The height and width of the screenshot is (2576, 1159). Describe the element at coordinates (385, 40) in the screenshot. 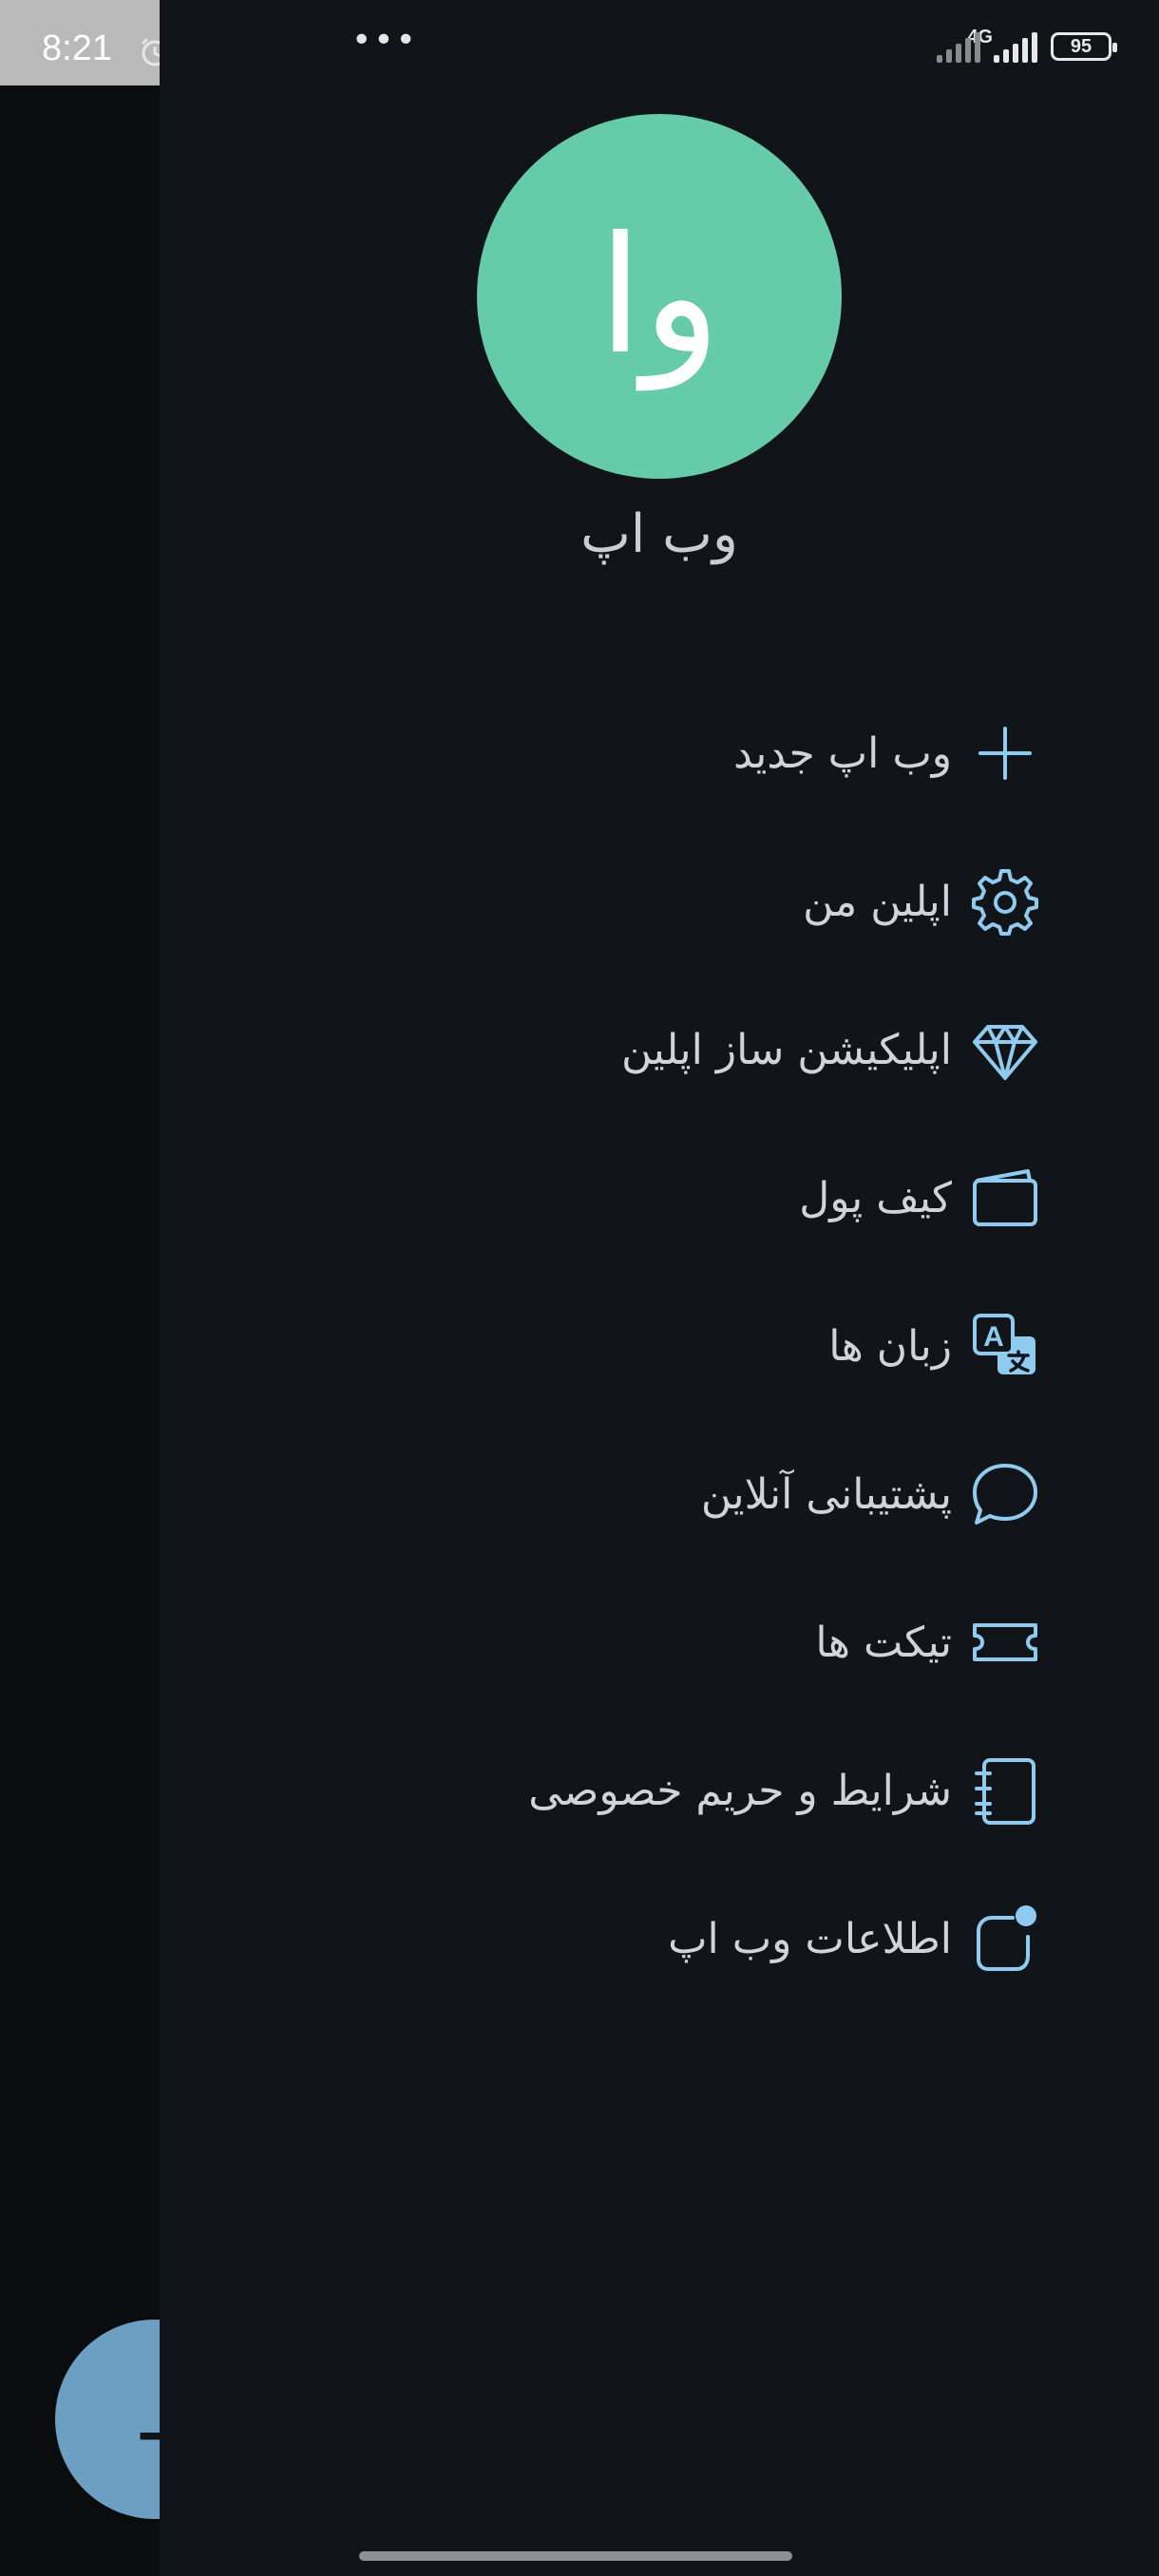

I see `more-notifications-icon: •••` at that location.